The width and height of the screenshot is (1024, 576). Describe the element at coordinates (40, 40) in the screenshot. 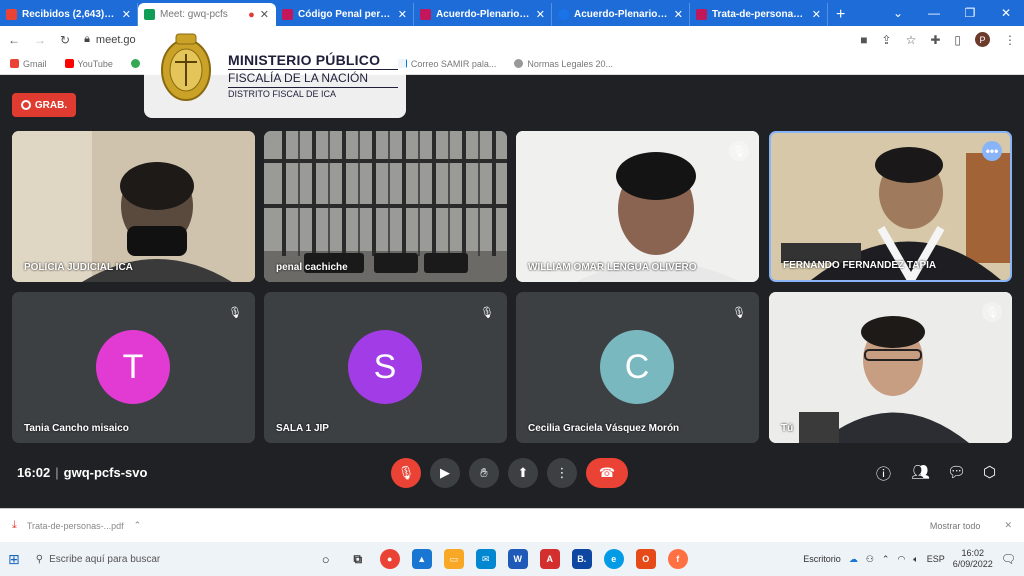

I see `forward-icon: →` at that location.